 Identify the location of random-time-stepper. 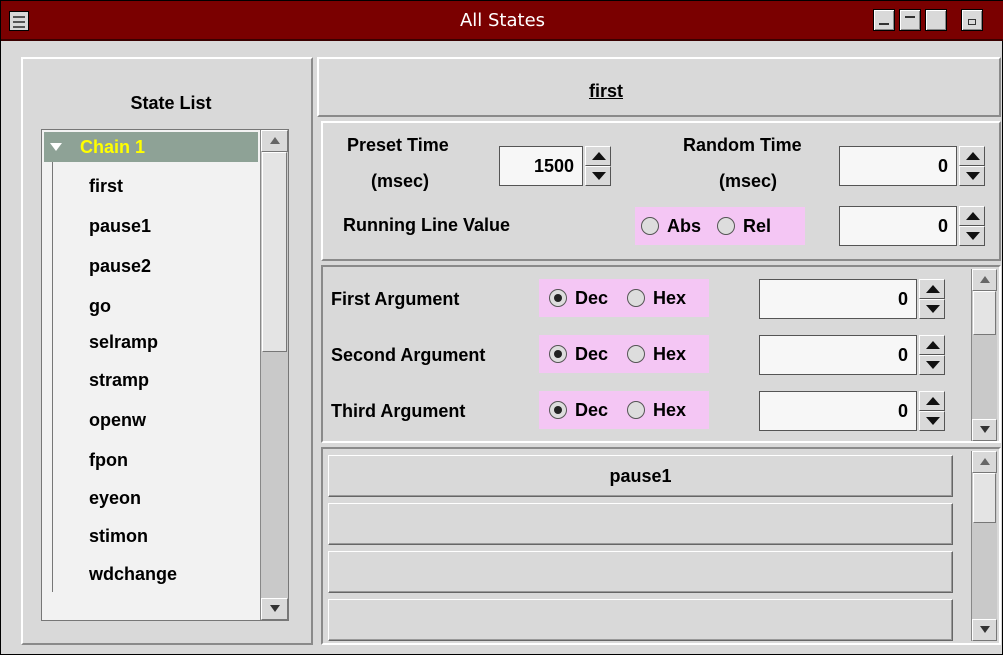
(972, 166).